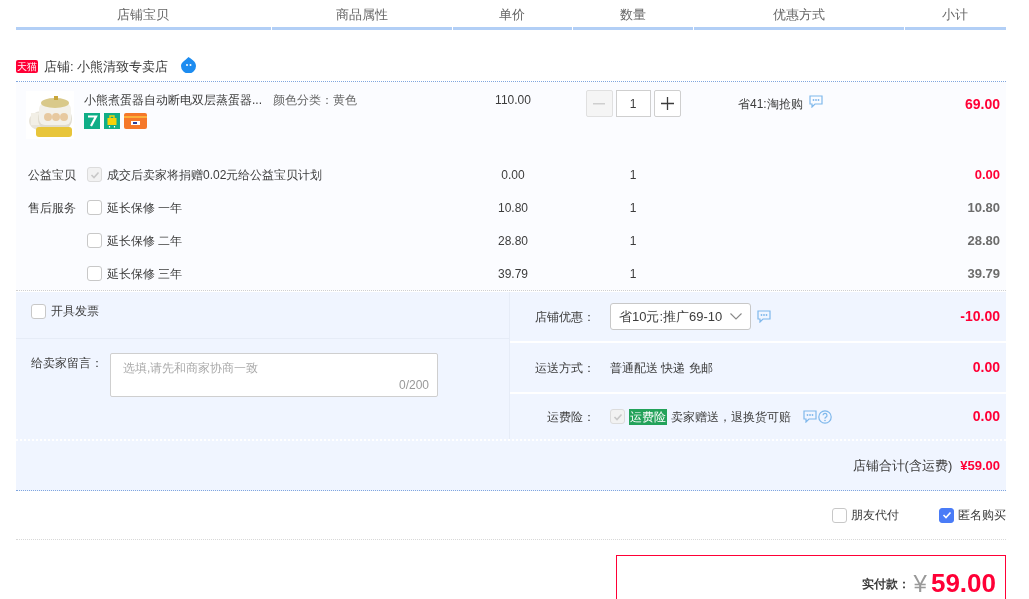  I want to click on column-header: 单价, so click(512, 15).